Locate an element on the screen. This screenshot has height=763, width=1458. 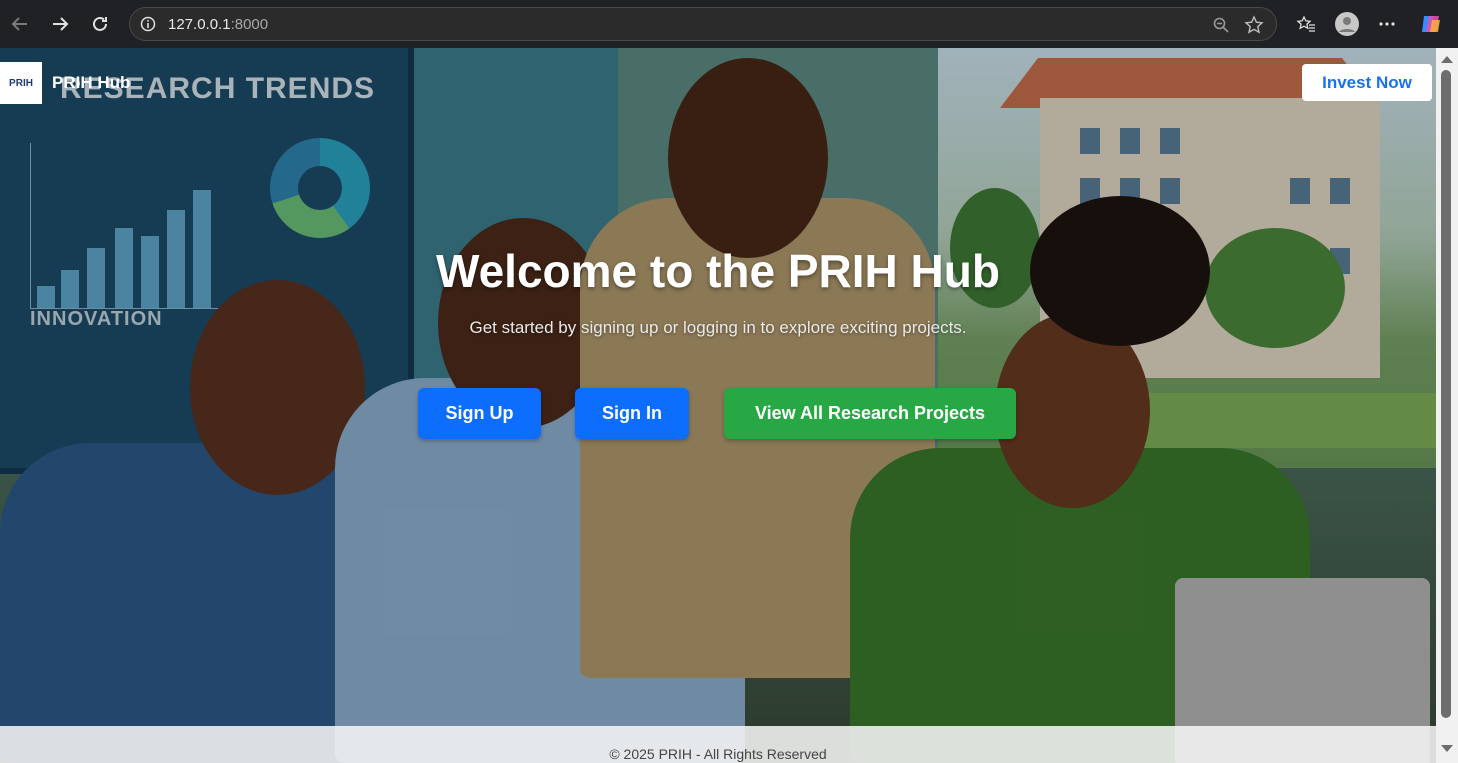
page-scrollbar is located at coordinates (1447, 405).